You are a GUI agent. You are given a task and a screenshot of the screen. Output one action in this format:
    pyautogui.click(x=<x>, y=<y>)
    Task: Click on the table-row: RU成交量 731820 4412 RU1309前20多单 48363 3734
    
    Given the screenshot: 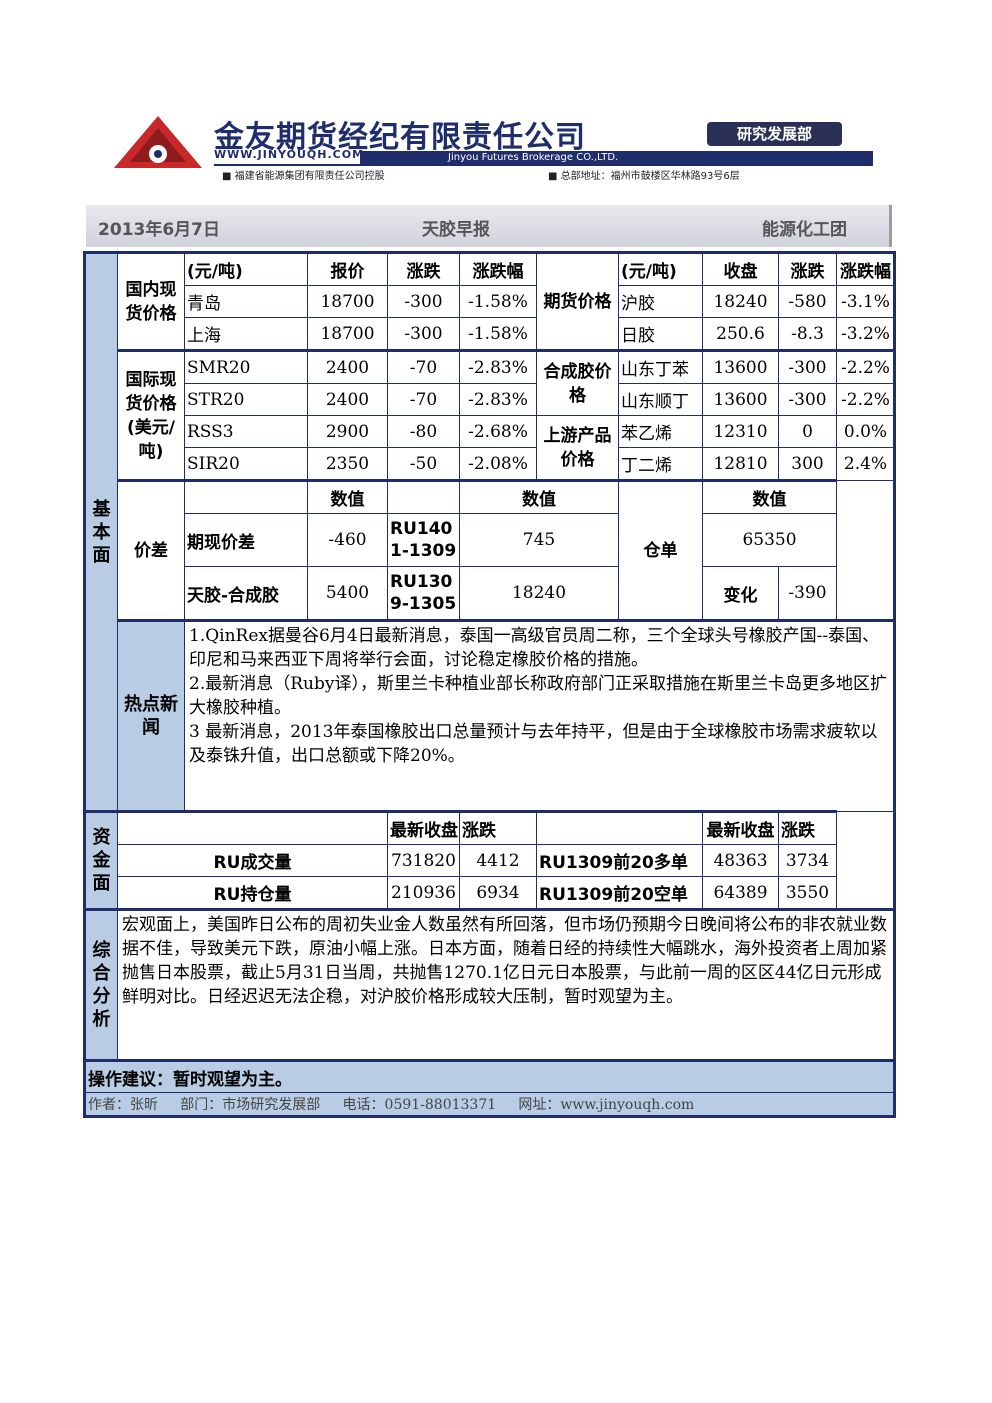 What is the action you would take?
    pyautogui.click(x=490, y=860)
    